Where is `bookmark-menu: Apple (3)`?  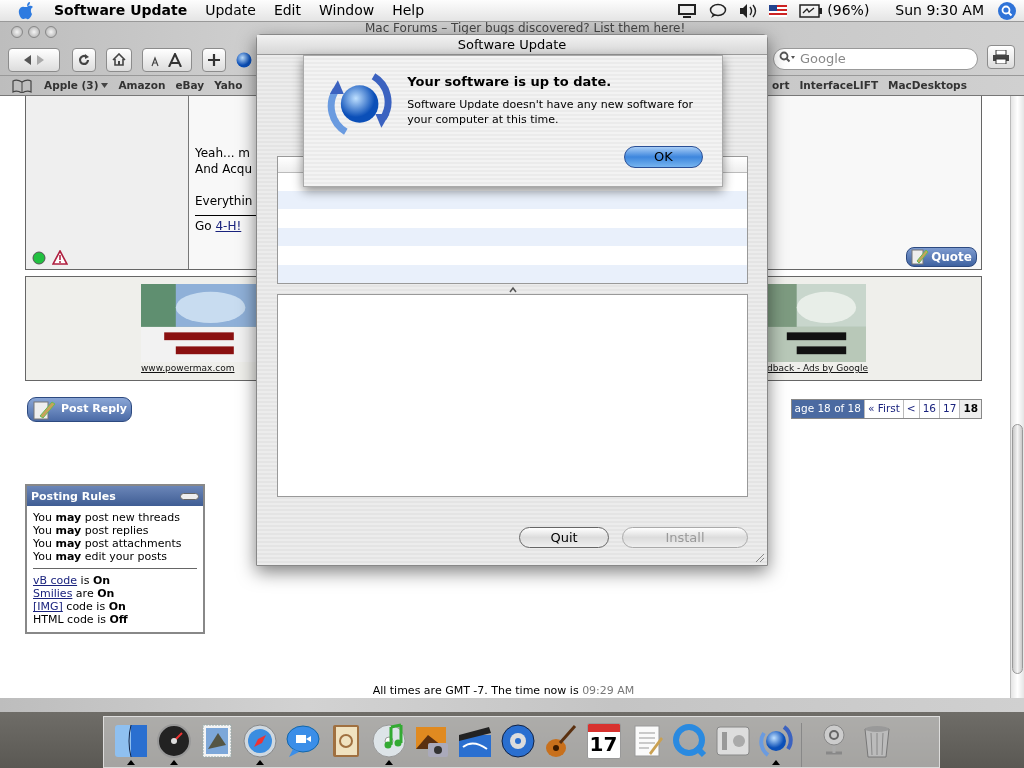
bookmark-menu: Apple (3) is located at coordinates (76, 85).